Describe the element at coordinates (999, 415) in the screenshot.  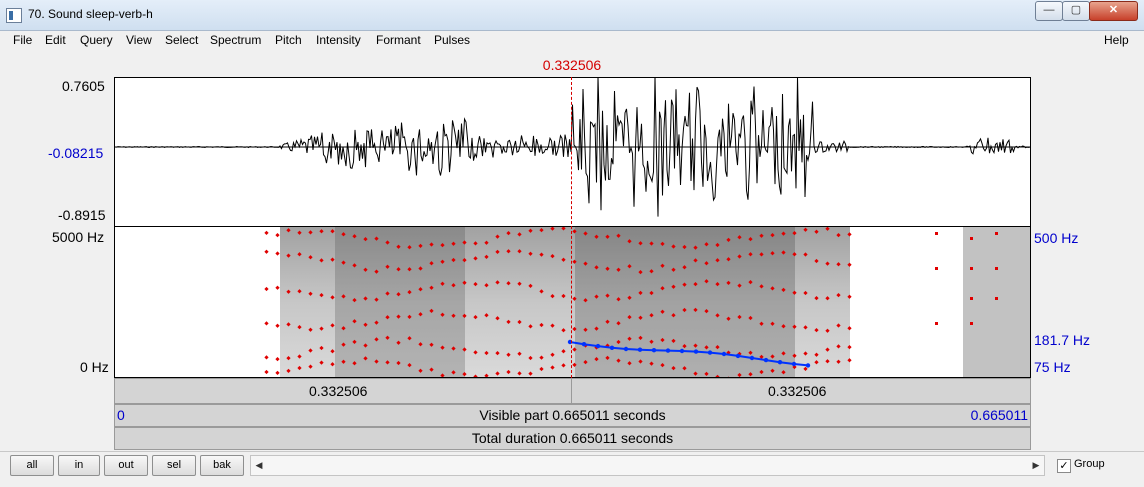
I see `visible-end-label: 0.665011` at that location.